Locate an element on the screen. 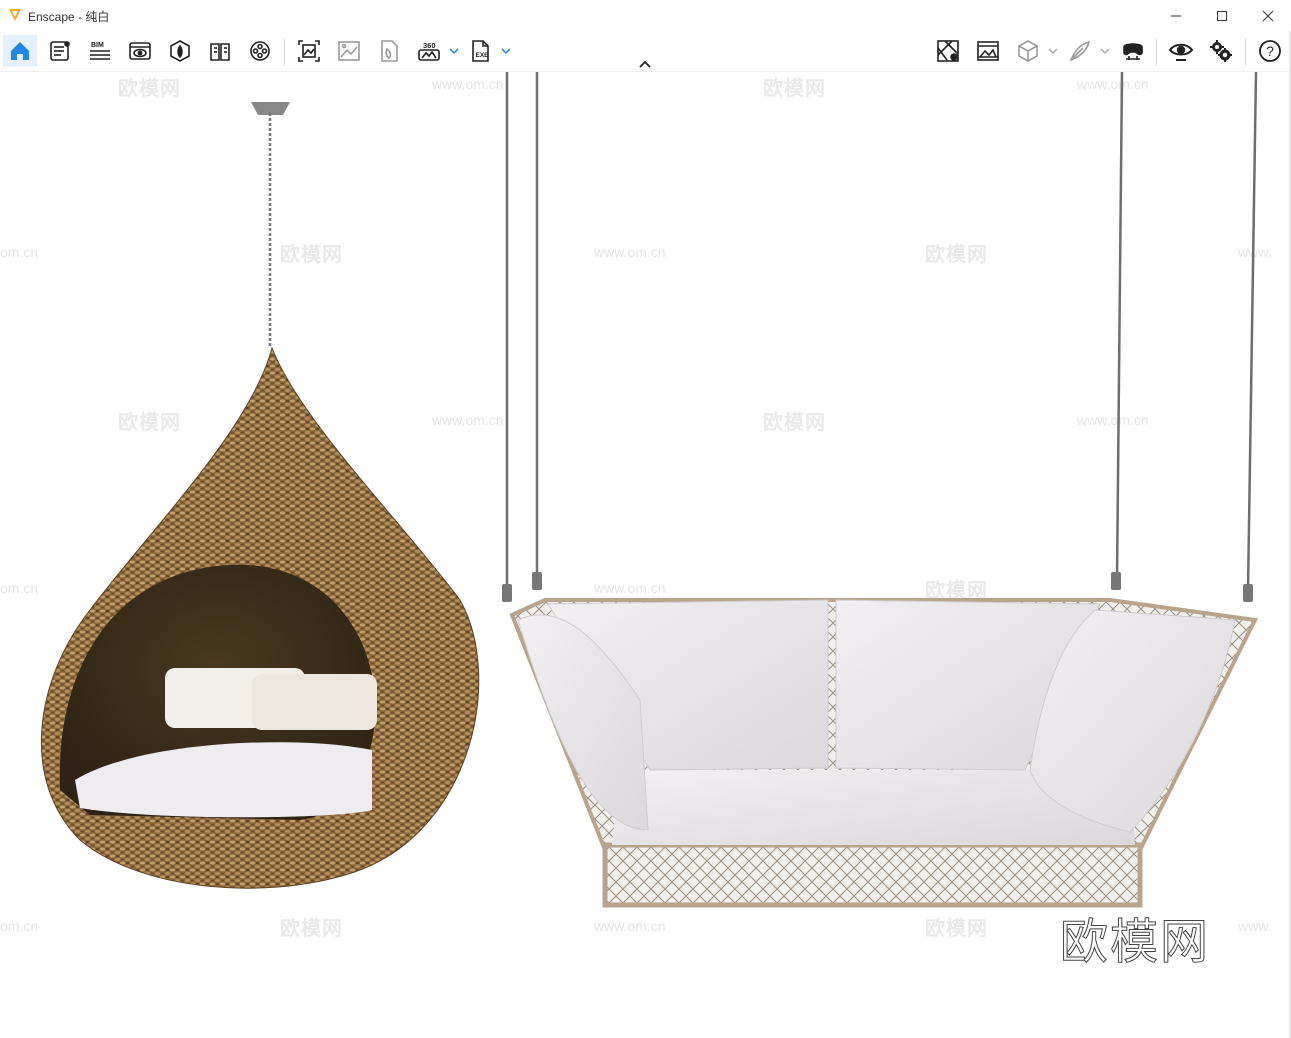 The height and width of the screenshot is (1038, 1291). document-settings-button is located at coordinates (60, 51).